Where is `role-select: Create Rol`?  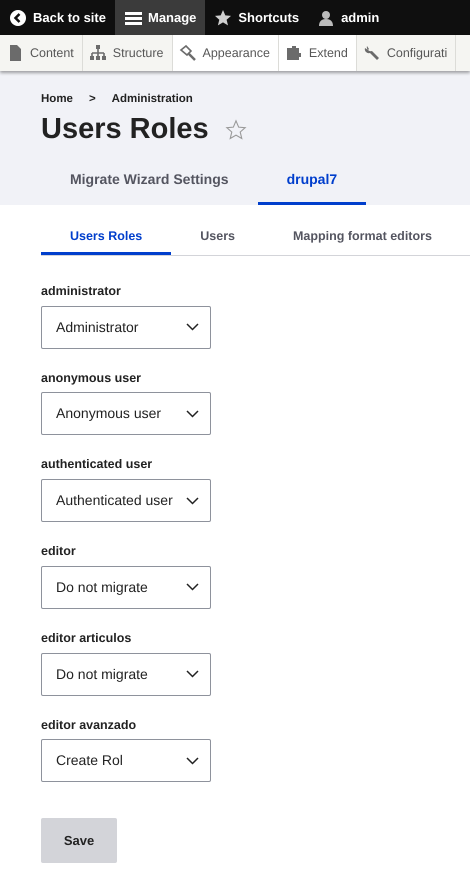 role-select: Create Rol is located at coordinates (126, 760).